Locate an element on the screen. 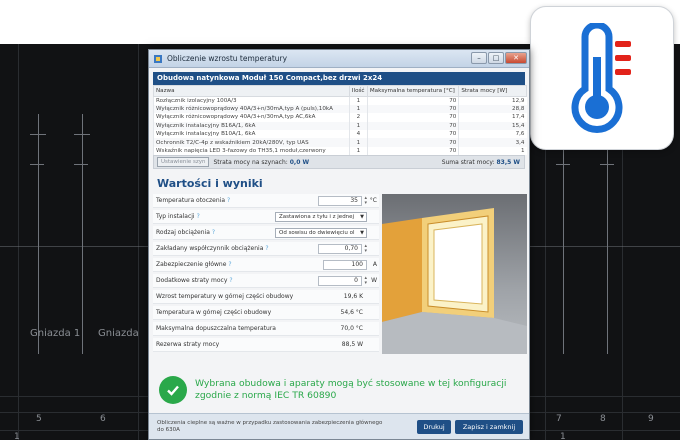 Image resolution: width=680 pixels, height=440 pixels. field-readout: 54,6 °C is located at coordinates (351, 313).